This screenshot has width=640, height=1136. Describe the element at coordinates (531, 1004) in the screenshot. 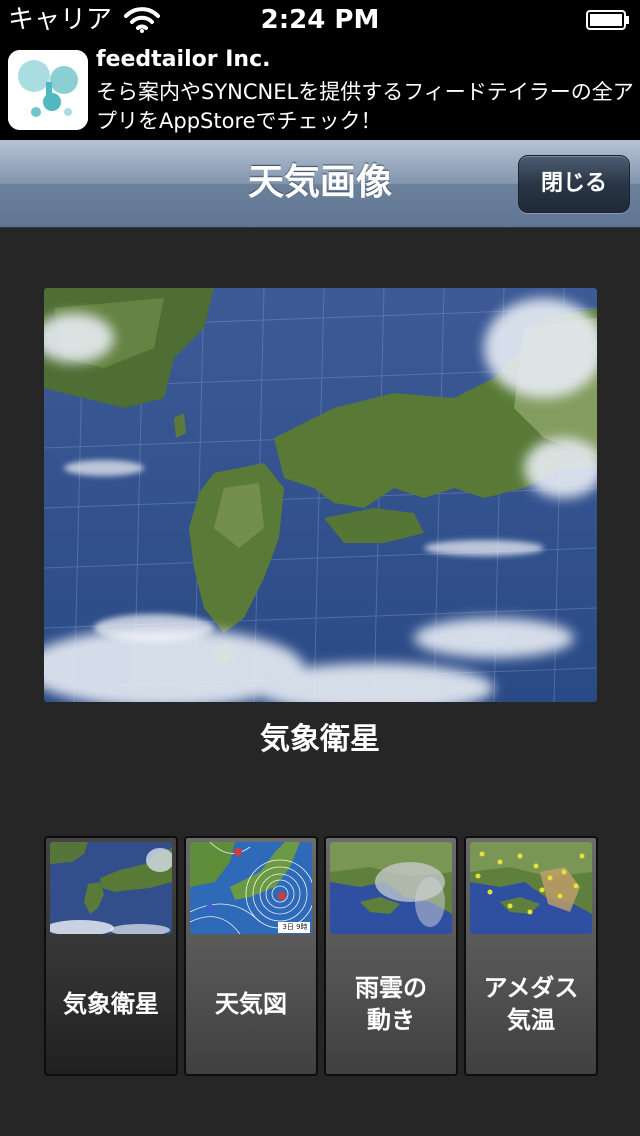

I see `thumbnail-label: アメダス 気温` at that location.